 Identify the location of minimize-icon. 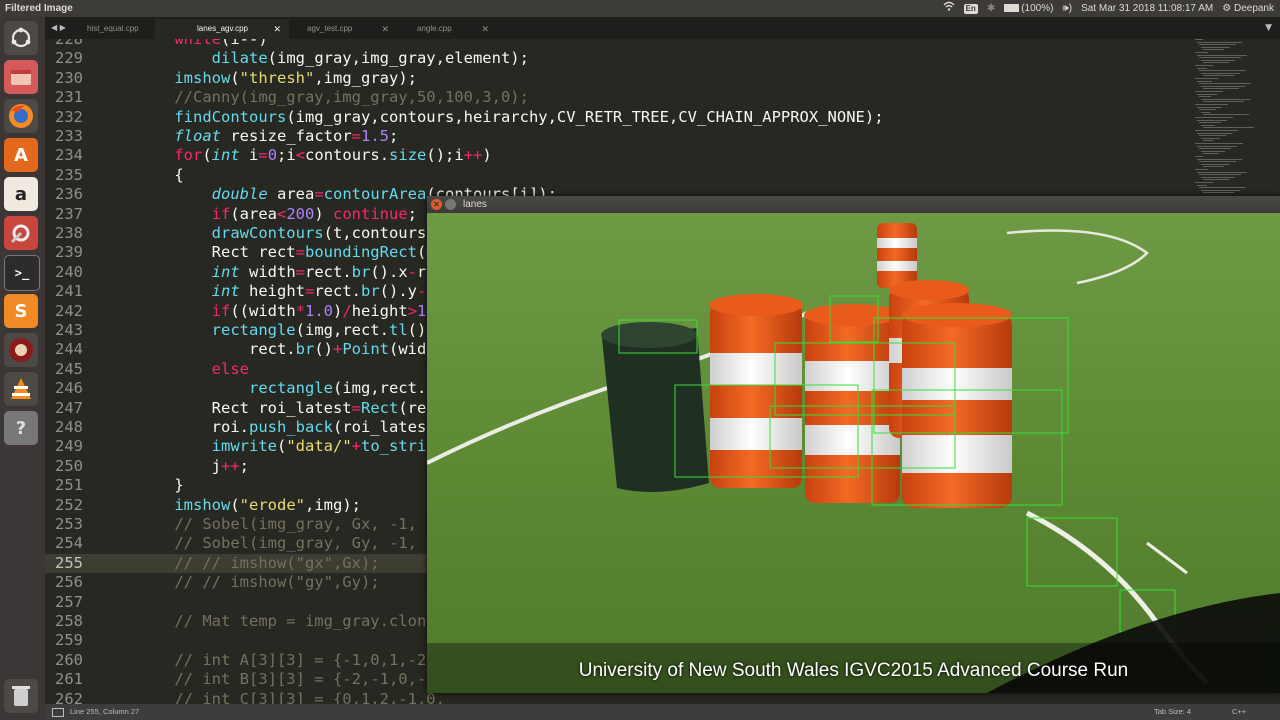
(450, 204).